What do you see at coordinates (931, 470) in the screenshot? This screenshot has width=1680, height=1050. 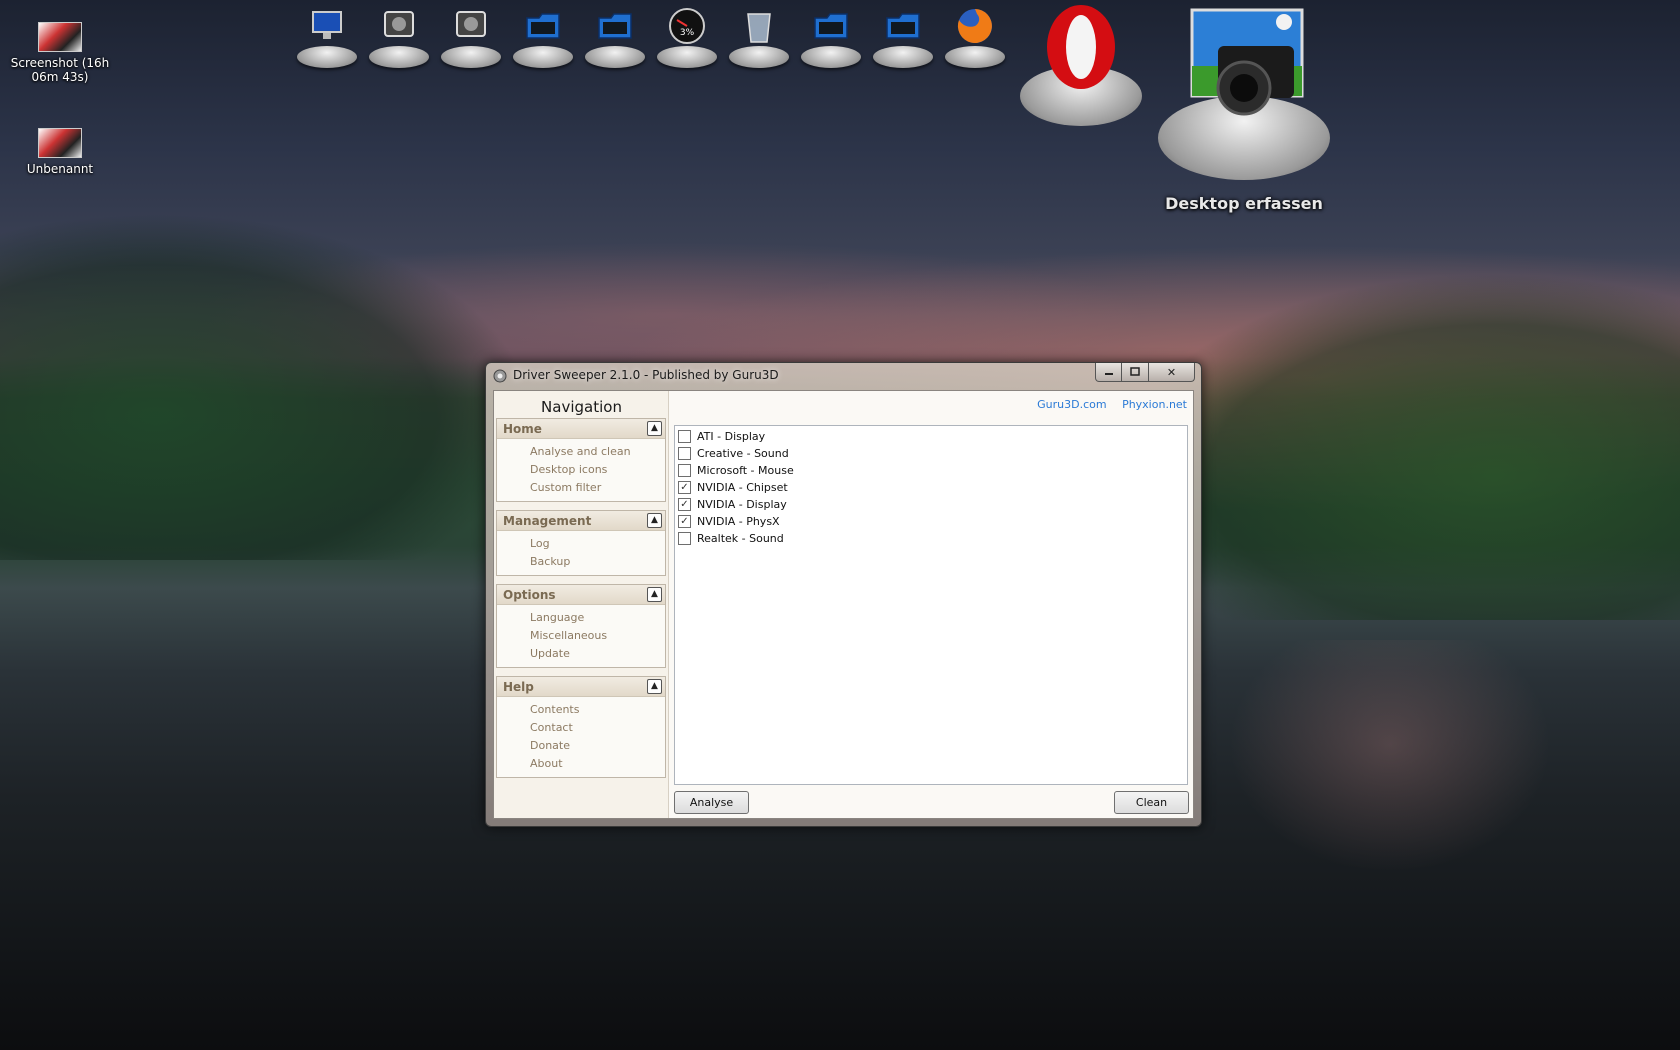 I see `driver-row: Microsoft - Mouse` at bounding box center [931, 470].